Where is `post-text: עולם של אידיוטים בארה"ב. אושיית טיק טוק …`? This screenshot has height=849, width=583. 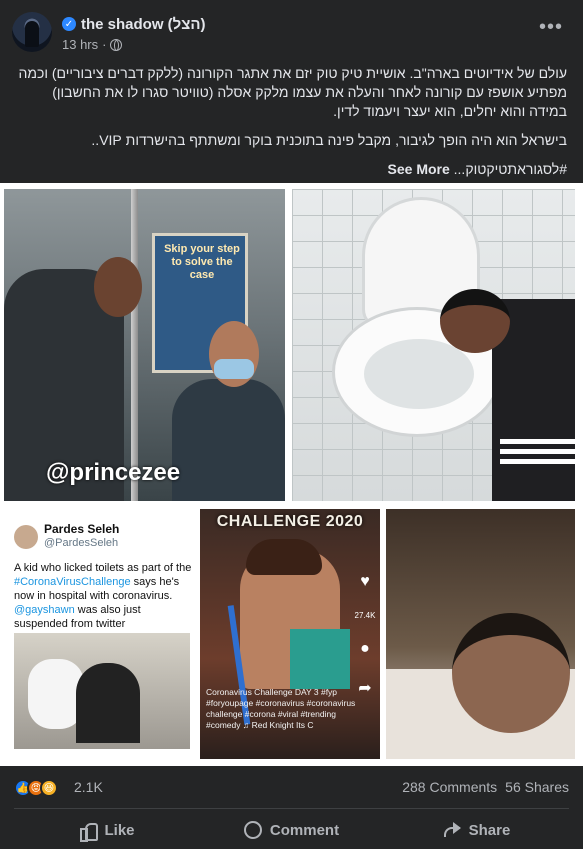 post-text: עולם של אידיוטים בארה"ב. אושיית טיק טוק … is located at coordinates (290, 126).